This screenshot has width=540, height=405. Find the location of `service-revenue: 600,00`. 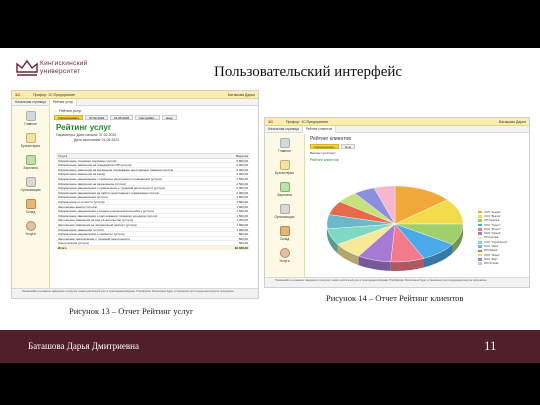

service-revenue: 600,00 is located at coordinates (243, 238).